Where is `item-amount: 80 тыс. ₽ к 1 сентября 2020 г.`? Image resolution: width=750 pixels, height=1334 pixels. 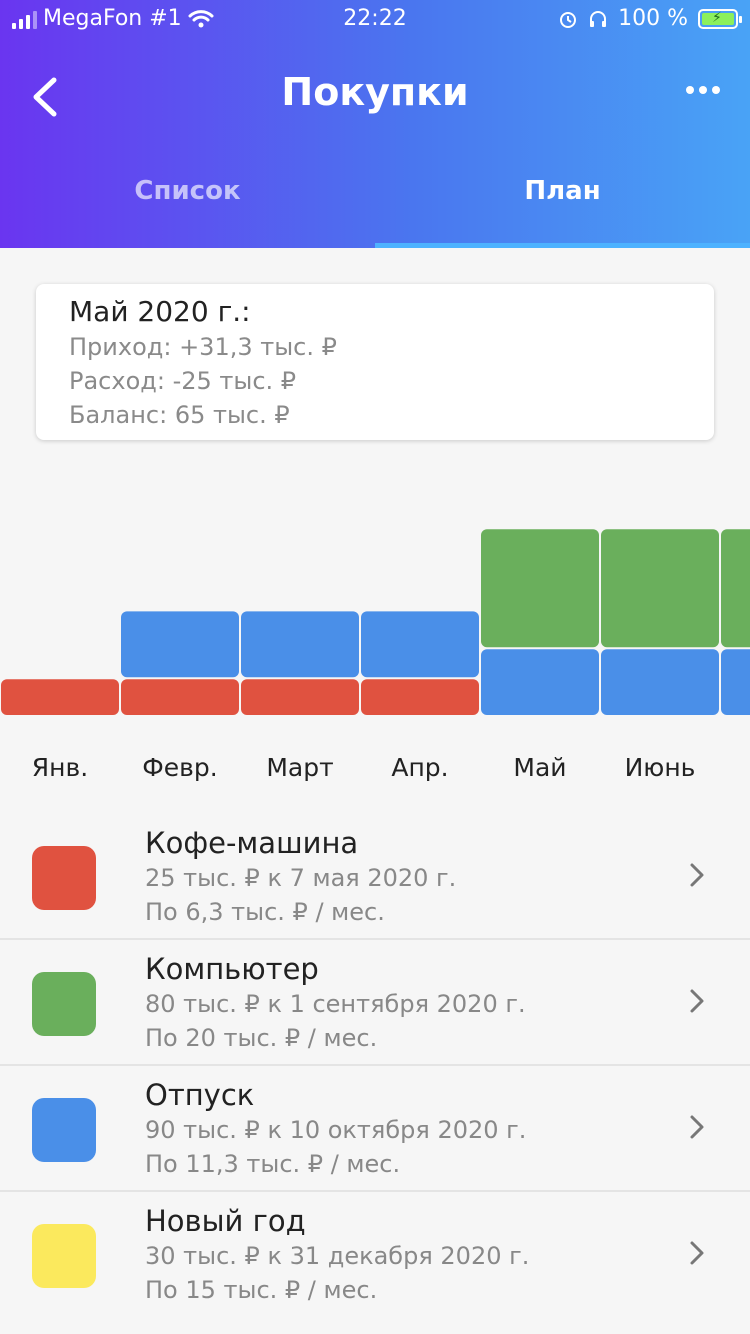
item-amount: 80 тыс. ₽ к 1 сентября 2020 г. is located at coordinates (335, 1004).